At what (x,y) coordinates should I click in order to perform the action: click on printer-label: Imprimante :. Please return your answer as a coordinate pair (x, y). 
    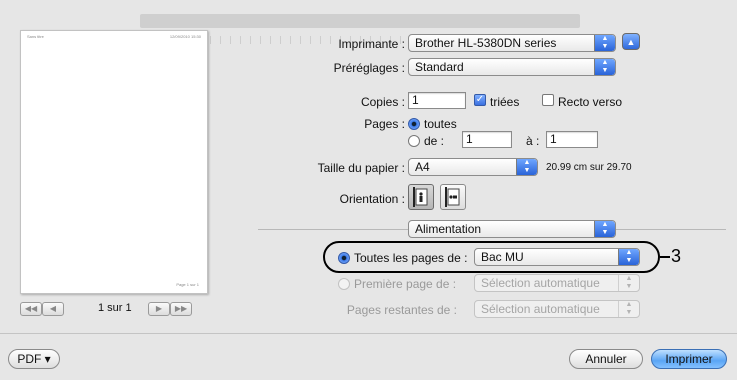
    Looking at the image, I should click on (371, 44).